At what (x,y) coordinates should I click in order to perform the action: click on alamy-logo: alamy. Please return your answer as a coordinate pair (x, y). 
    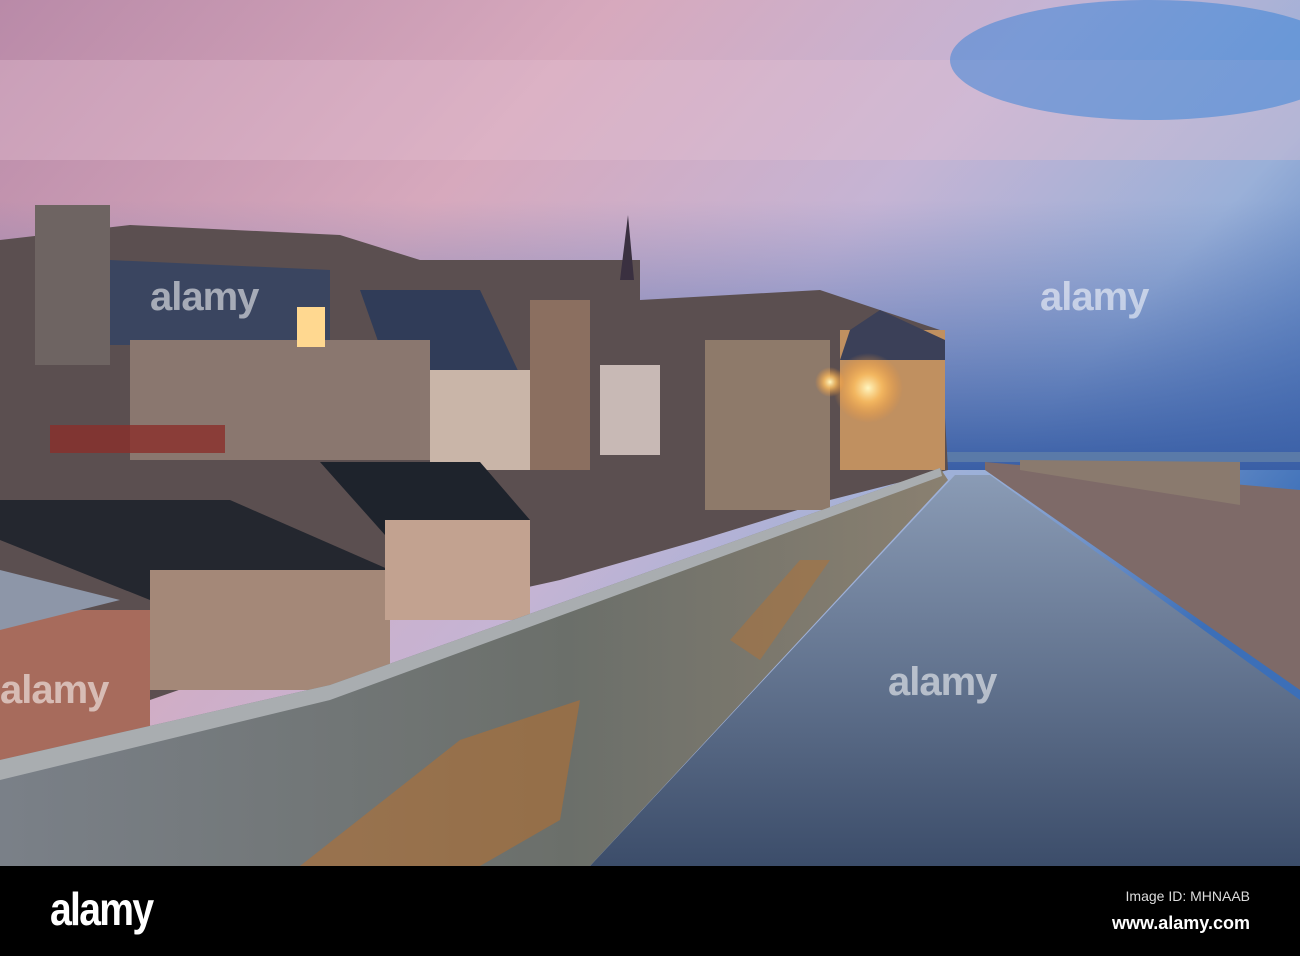
    Looking at the image, I should click on (102, 909).